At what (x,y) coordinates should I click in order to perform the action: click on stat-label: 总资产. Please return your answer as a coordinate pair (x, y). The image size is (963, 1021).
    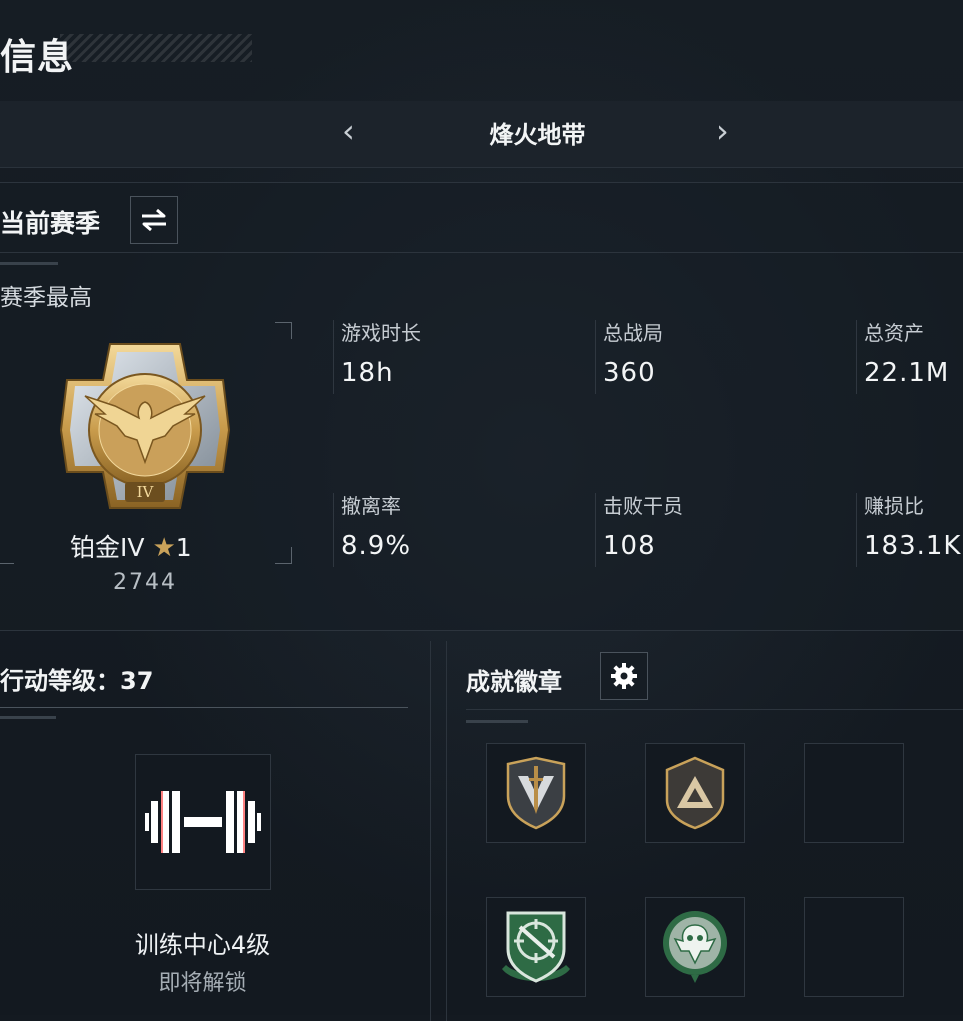
    Looking at the image, I should click on (894, 333).